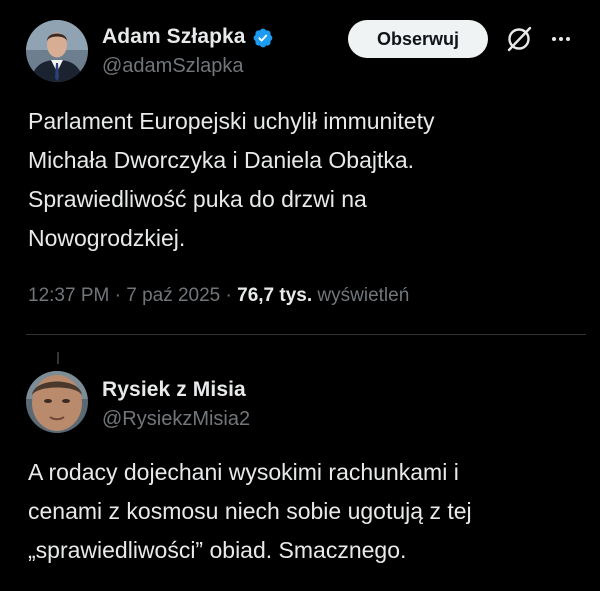 The image size is (600, 591). What do you see at coordinates (58, 358) in the screenshot?
I see `thread-connector` at bounding box center [58, 358].